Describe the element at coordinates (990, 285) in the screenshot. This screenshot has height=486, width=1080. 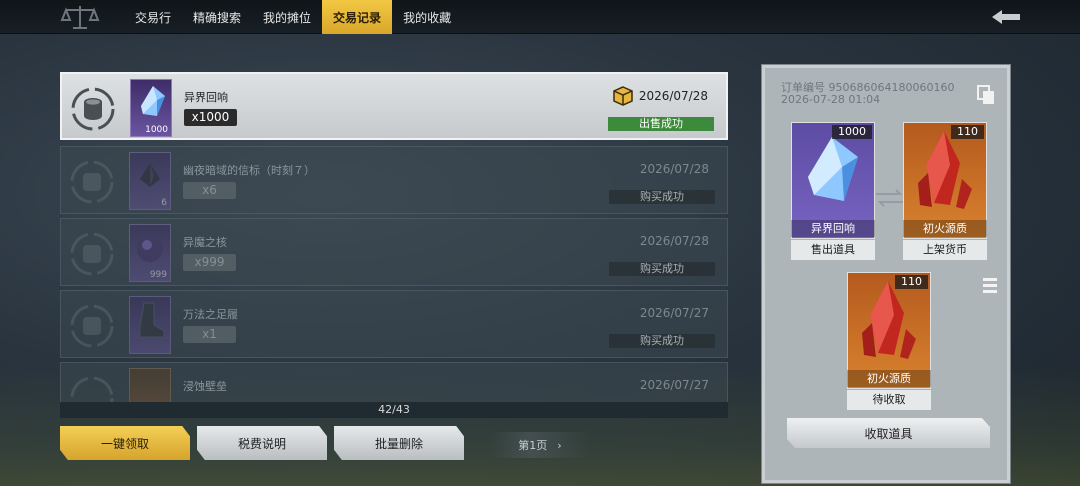
I see `menu-icon` at that location.